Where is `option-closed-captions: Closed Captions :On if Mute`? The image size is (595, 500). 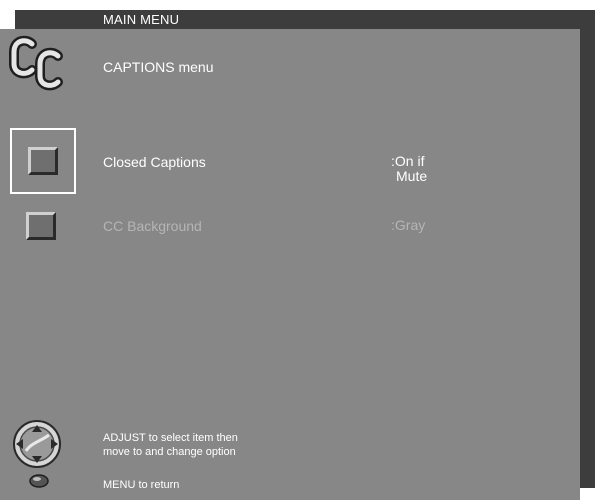 option-closed-captions: Closed Captions :On if Mute is located at coordinates (290, 161).